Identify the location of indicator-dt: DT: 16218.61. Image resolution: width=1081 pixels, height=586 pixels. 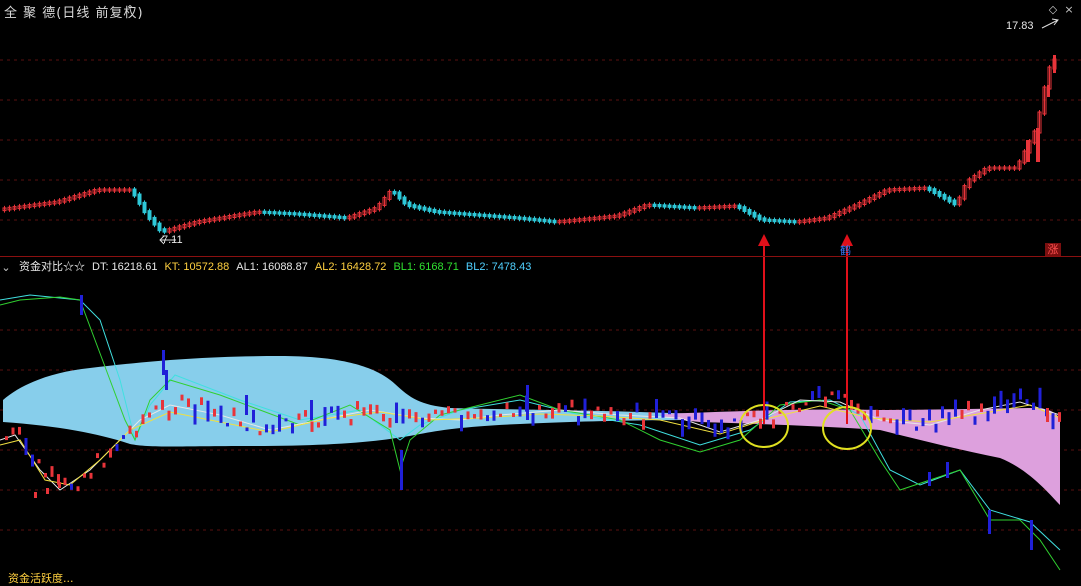
(125, 267).